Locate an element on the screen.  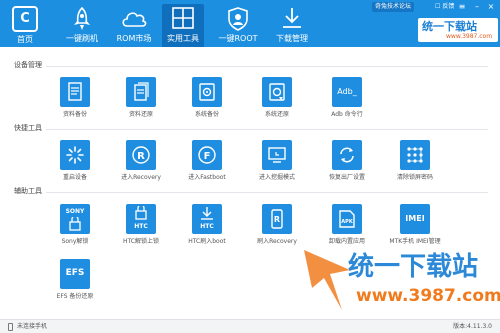
tool-label: Sony解锁 is located at coordinates (75, 241).